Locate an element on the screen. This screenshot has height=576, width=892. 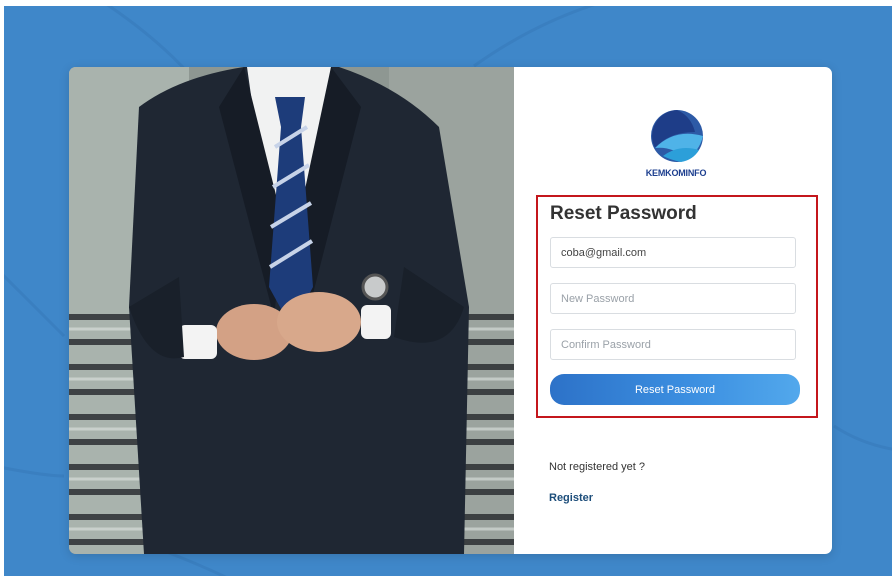
form-title: Reset Password is located at coordinates (623, 213).